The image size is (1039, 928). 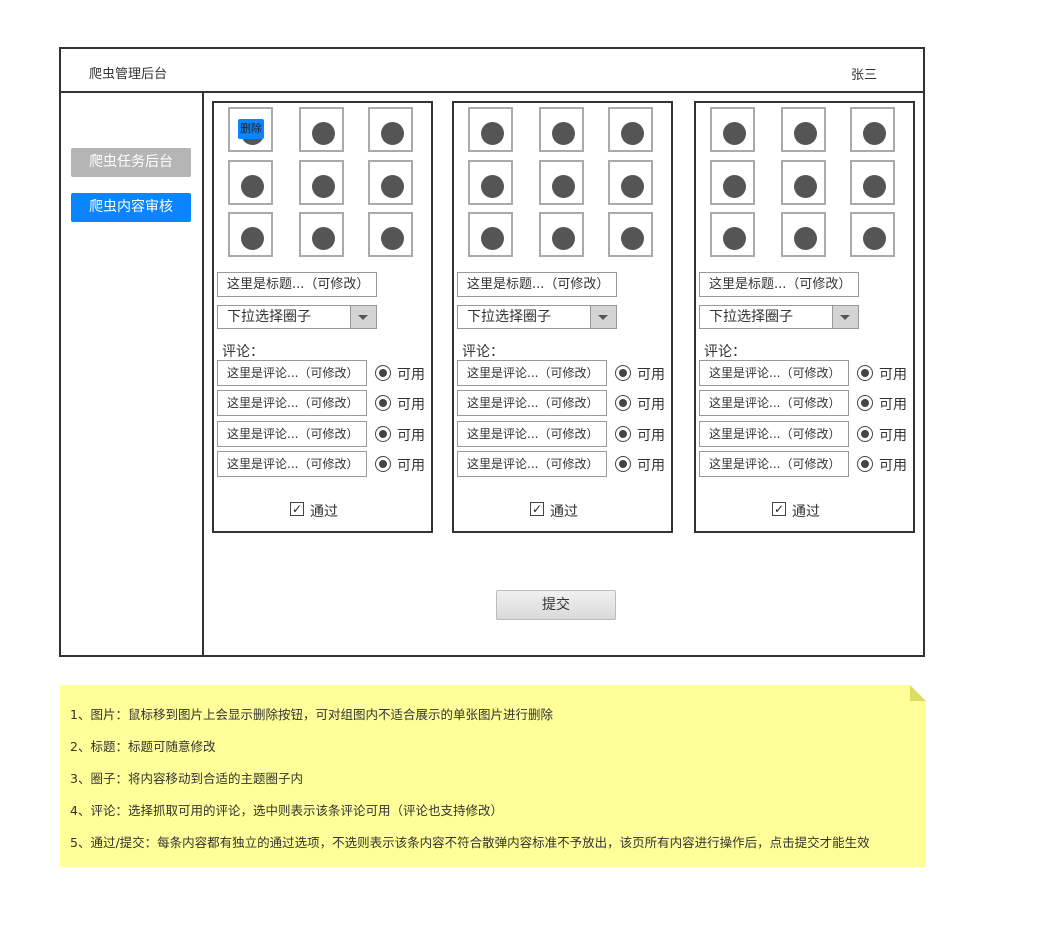 I want to click on user-name: 张三, so click(x=864, y=73).